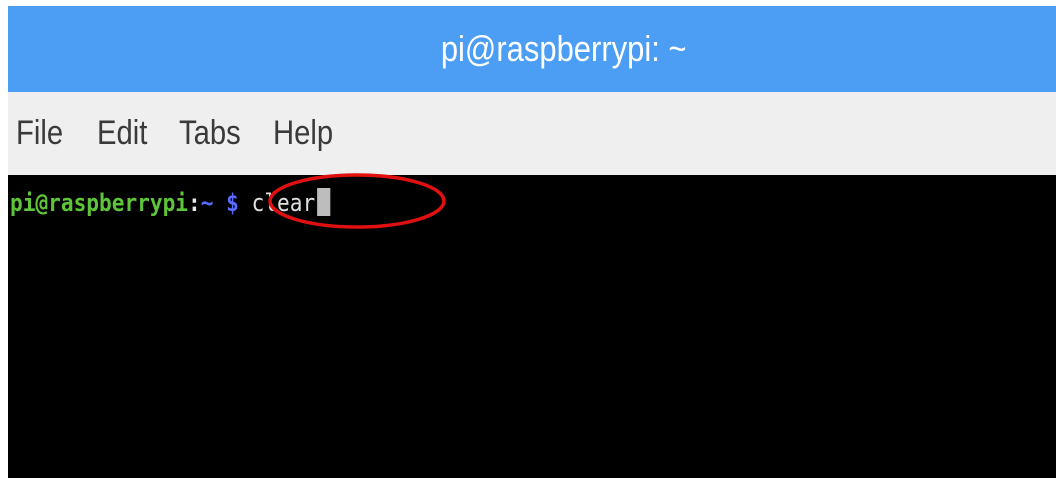  Describe the element at coordinates (563, 48) in the screenshot. I see `window-title: pi@raspberrypi: ~` at that location.